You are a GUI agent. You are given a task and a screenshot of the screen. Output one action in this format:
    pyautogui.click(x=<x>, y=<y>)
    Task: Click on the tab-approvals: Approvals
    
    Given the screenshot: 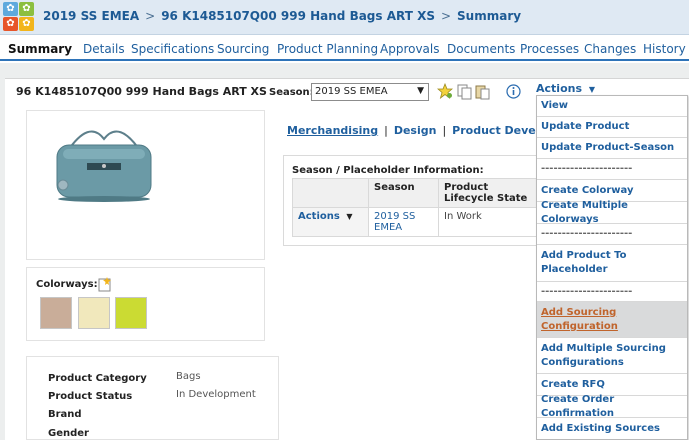 What is the action you would take?
    pyautogui.click(x=410, y=49)
    